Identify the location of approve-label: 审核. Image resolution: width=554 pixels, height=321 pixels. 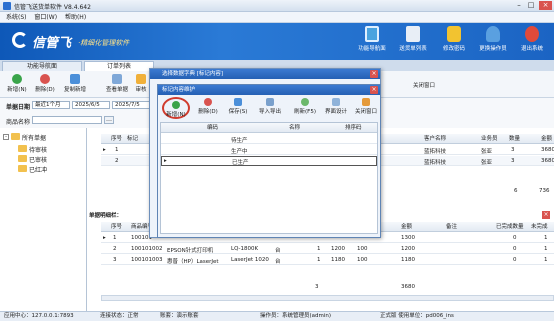
(141, 90).